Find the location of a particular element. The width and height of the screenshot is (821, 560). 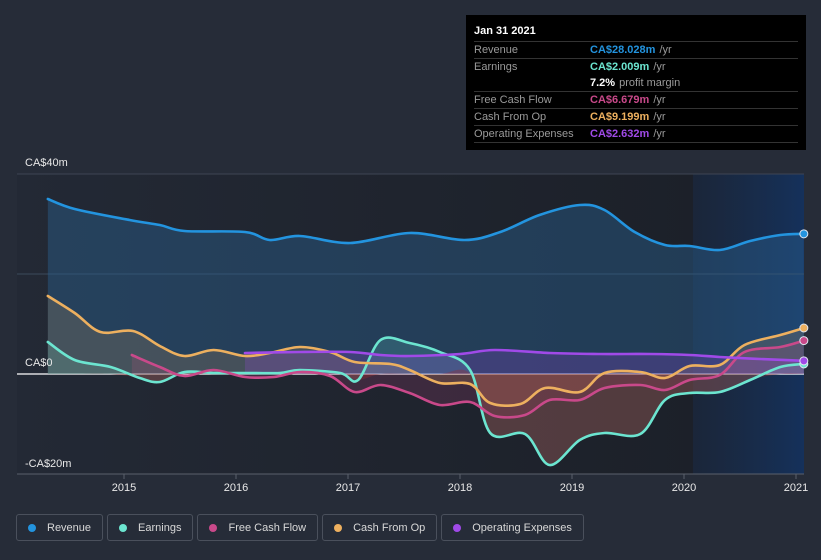

tooltip-row: Earnings CA$2.009m/yr is located at coordinates (636, 67).